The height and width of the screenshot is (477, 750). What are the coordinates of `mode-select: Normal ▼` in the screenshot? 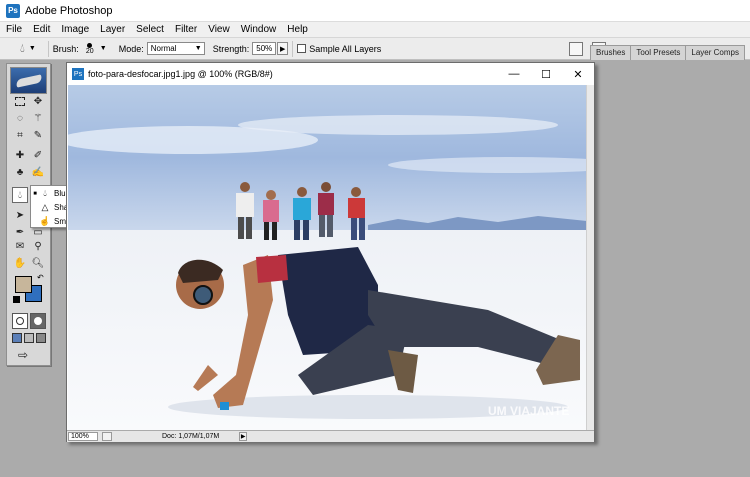 It's located at (175, 48).